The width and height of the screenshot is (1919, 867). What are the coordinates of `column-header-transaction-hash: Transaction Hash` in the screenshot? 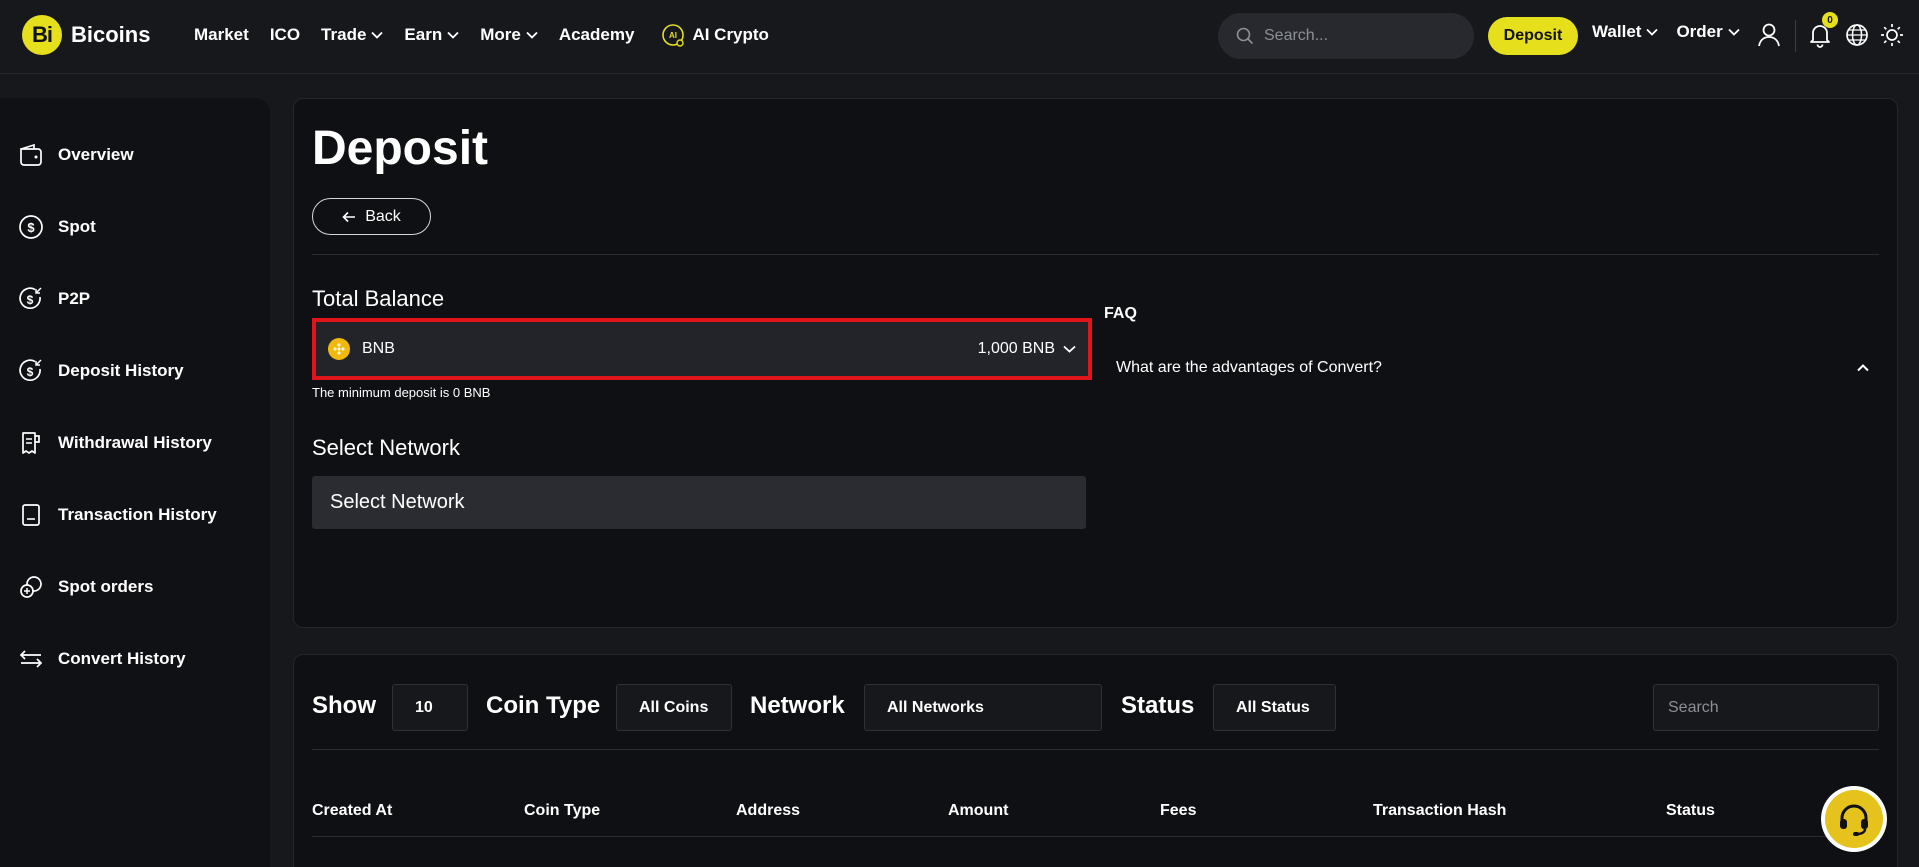 It's located at (1439, 811).